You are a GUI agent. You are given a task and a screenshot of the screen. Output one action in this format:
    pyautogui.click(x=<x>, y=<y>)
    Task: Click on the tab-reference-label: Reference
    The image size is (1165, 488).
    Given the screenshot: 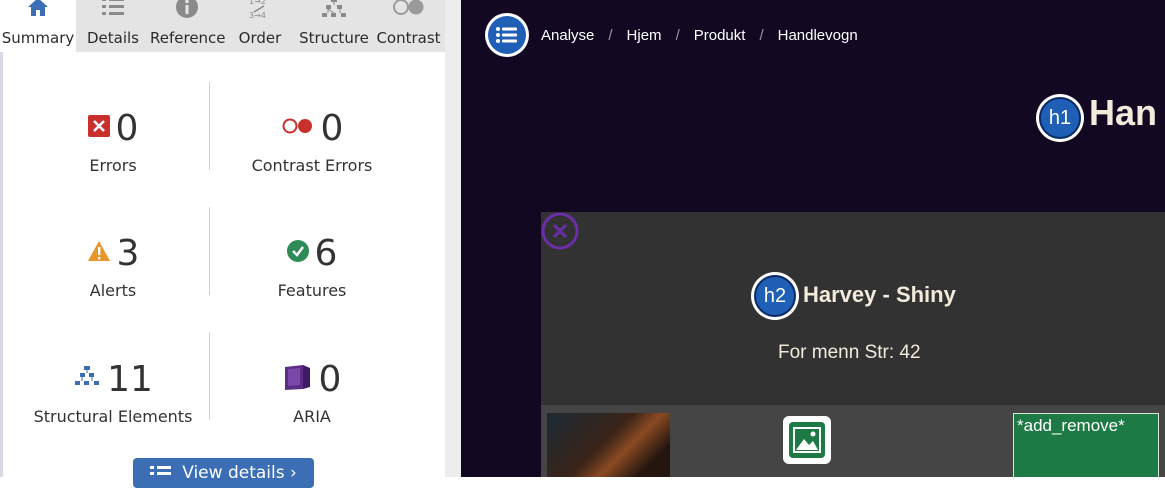 What is the action you would take?
    pyautogui.click(x=188, y=38)
    